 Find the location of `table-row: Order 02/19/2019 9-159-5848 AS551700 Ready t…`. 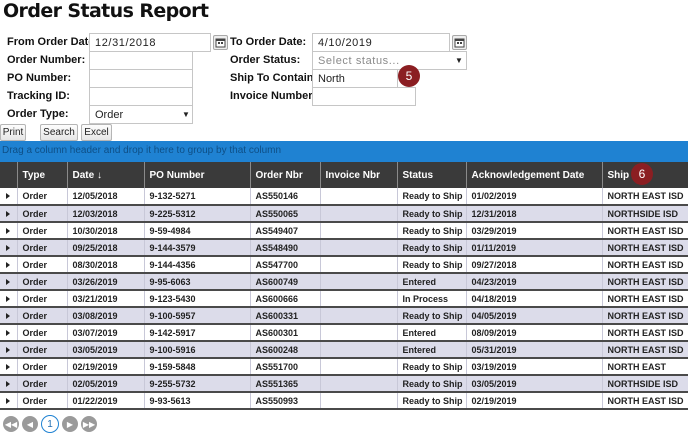

table-row: Order 02/19/2019 9-159-5848 AS551700 Ready t… is located at coordinates (344, 366).